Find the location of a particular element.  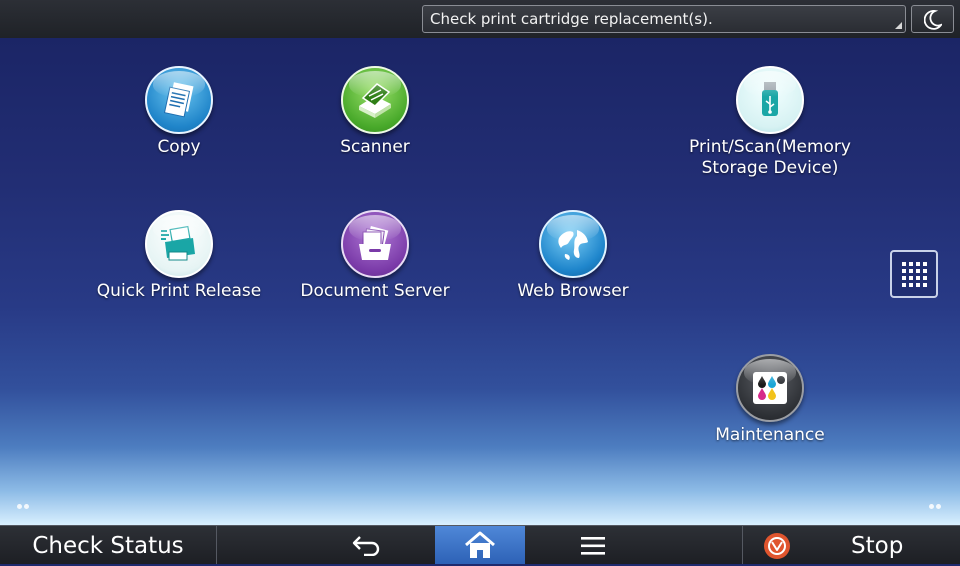

app-copy: Copy is located at coordinates (179, 112).